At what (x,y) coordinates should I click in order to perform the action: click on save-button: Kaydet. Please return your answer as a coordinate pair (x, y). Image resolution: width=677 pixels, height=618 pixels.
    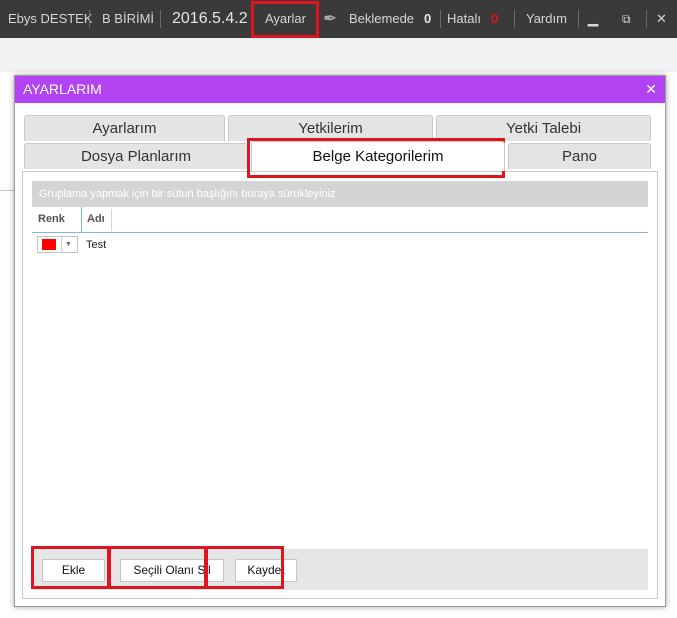
    Looking at the image, I should click on (266, 570).